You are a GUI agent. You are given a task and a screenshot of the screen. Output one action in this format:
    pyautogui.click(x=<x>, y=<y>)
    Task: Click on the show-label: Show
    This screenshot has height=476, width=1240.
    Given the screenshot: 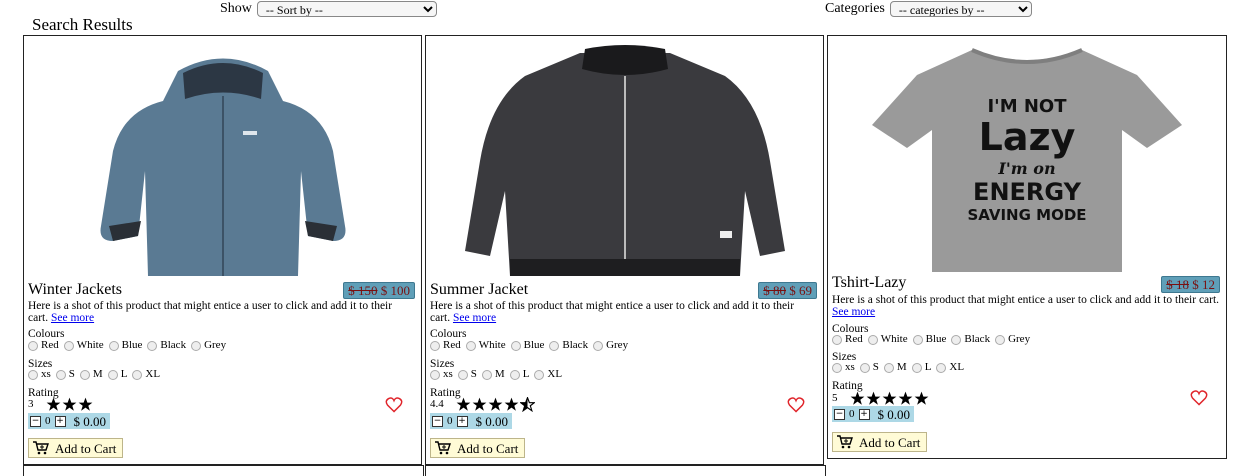 What is the action you would take?
    pyautogui.click(x=236, y=8)
    